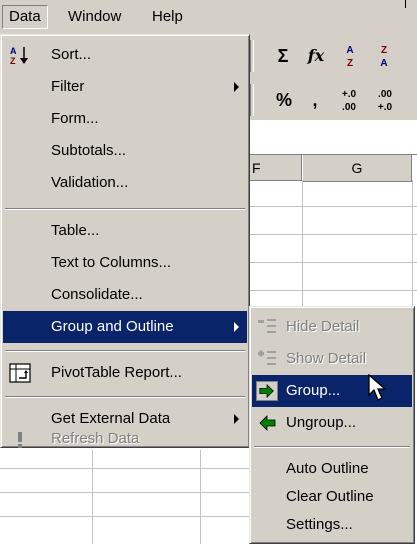 The width and height of the screenshot is (417, 544). I want to click on menu-help: Help, so click(167, 17).